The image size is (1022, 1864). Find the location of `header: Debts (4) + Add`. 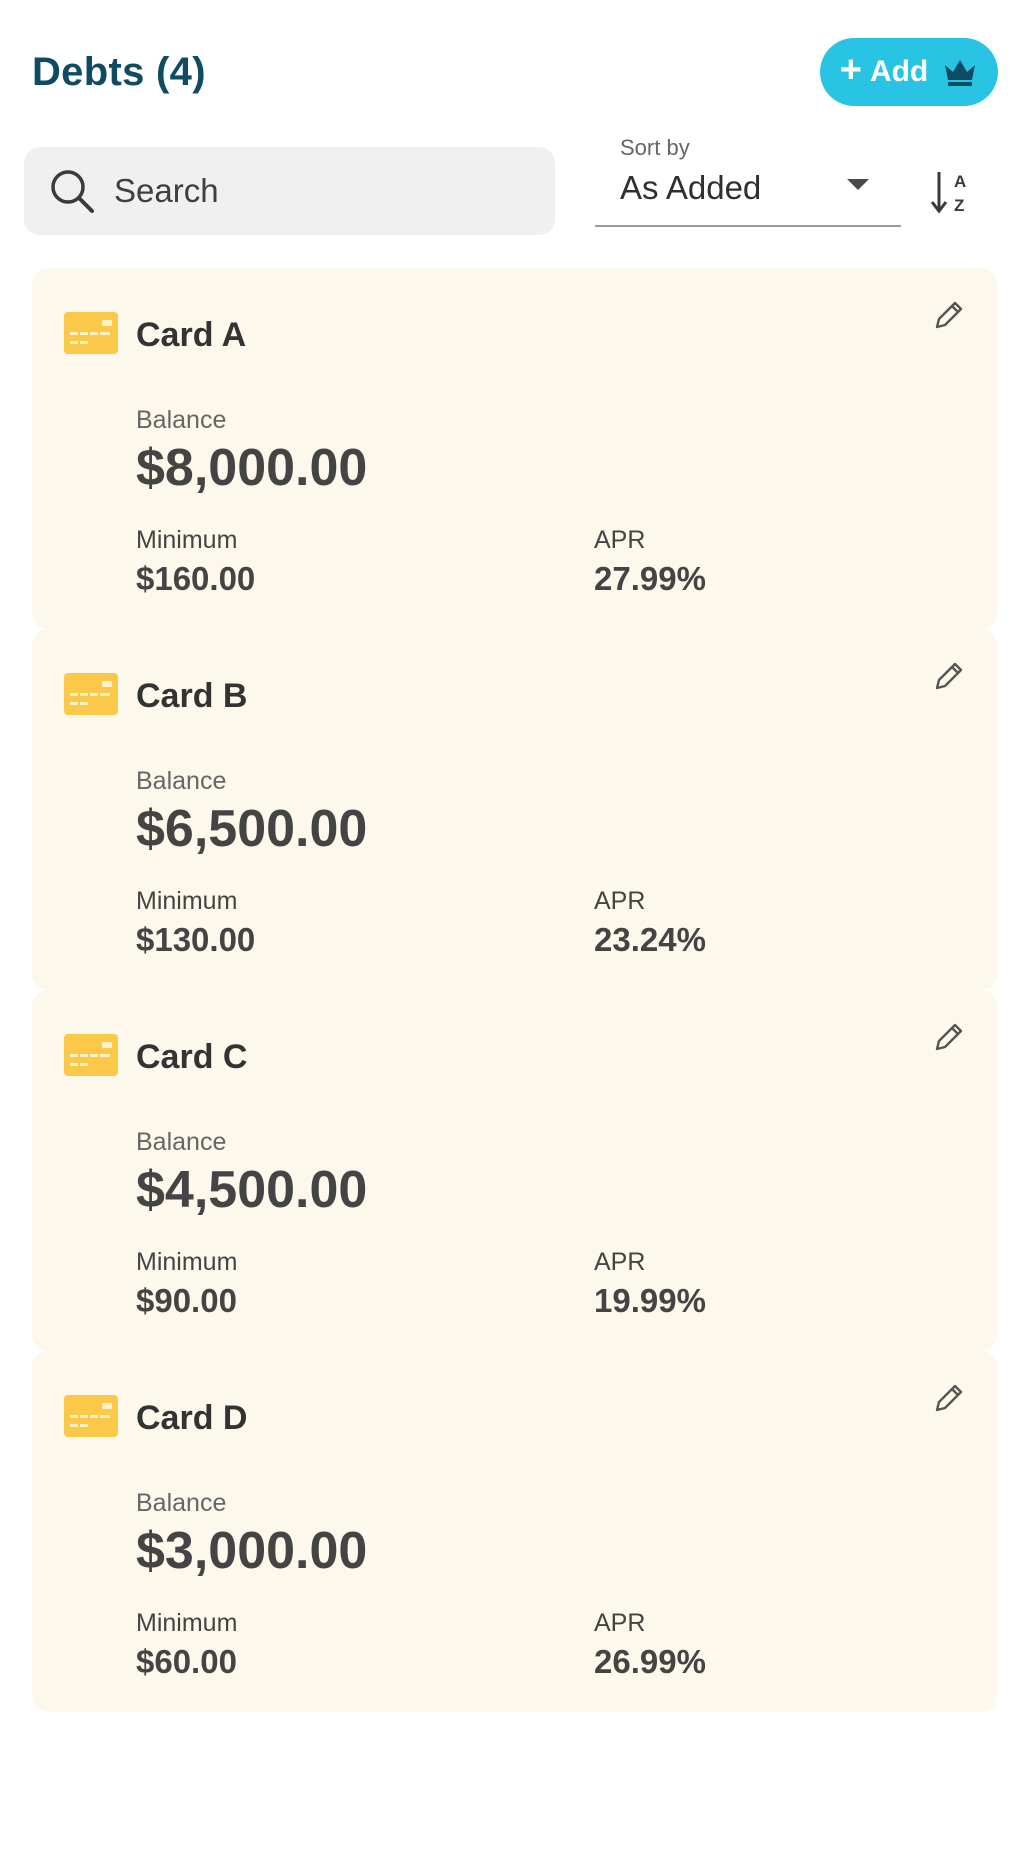

header: Debts (4) + Add is located at coordinates (511, 70).